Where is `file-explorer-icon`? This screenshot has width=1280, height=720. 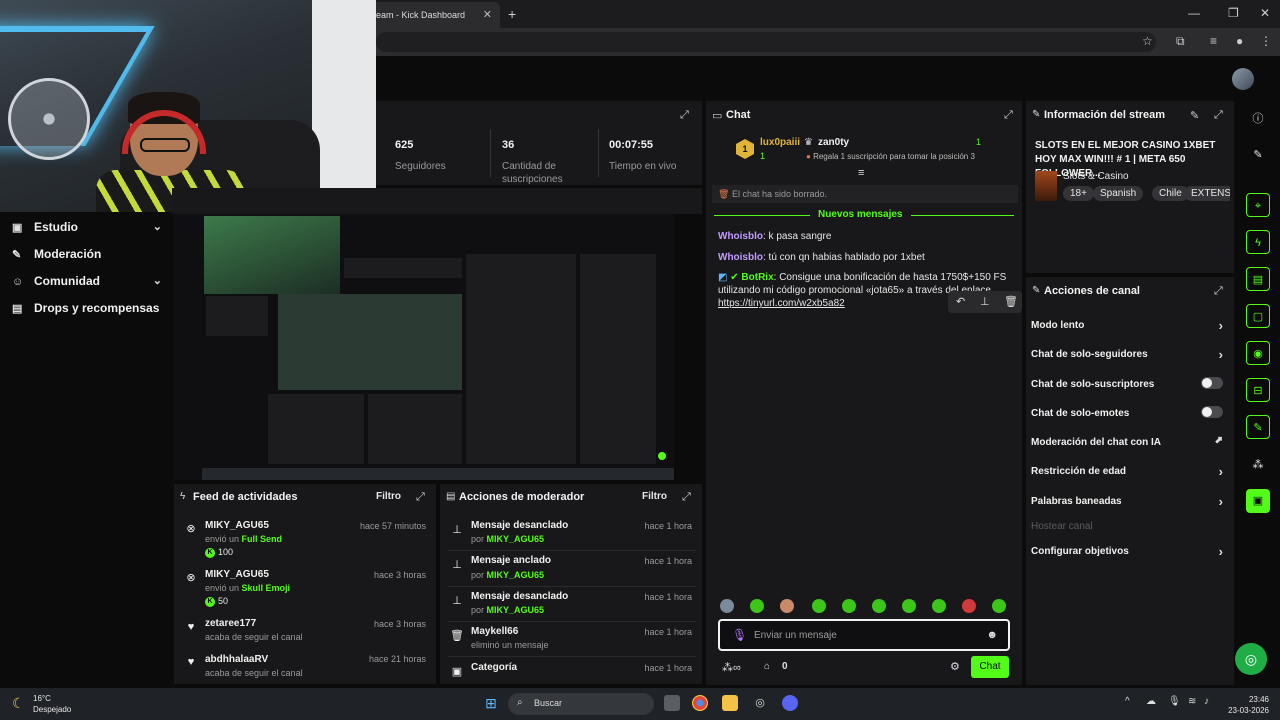
file-explorer-icon is located at coordinates (730, 703).